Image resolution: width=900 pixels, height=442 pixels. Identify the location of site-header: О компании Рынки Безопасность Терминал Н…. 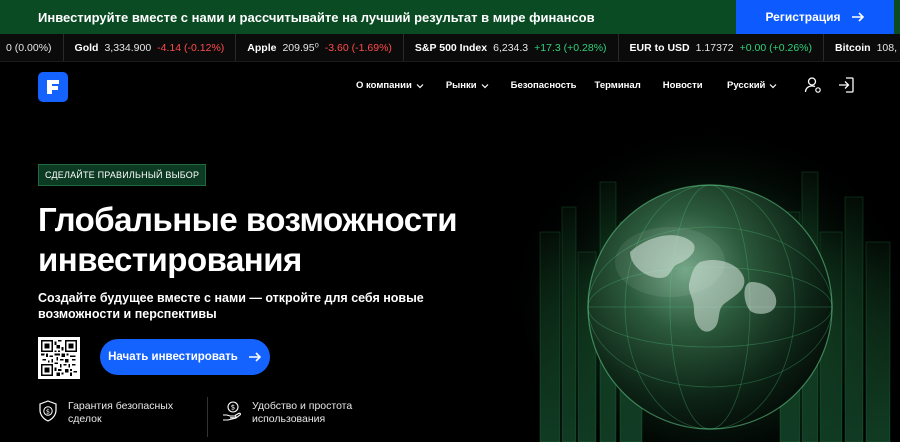
(450, 87).